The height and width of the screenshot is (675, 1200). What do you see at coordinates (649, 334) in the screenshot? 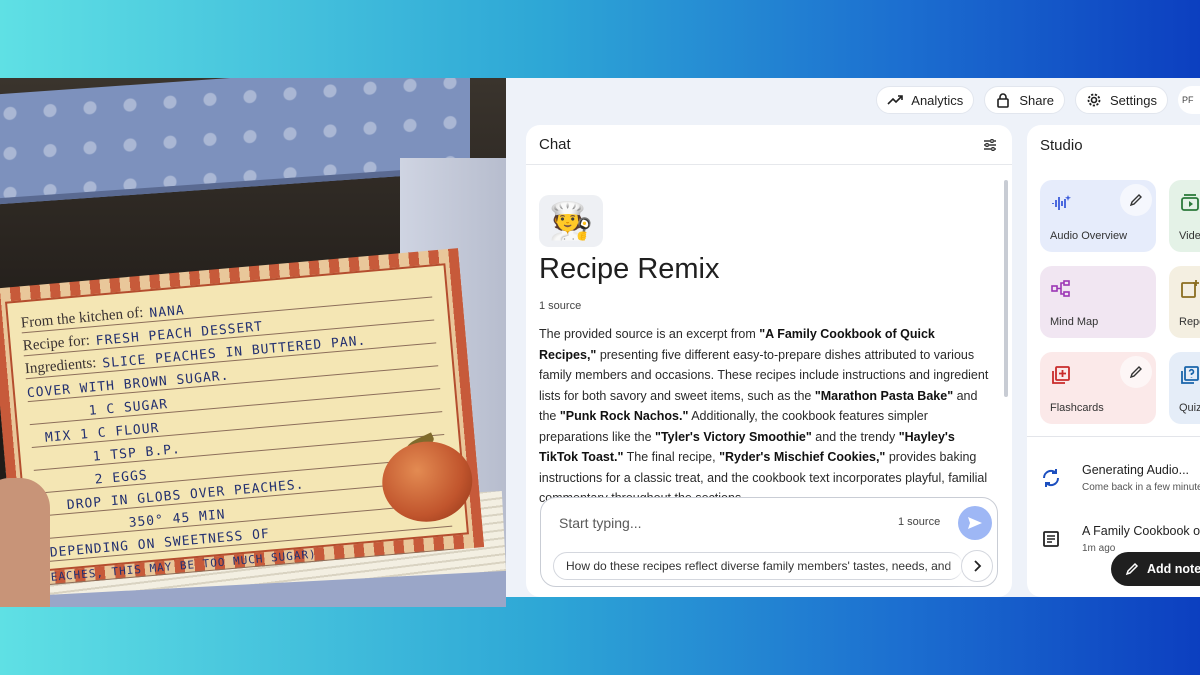
I see `summary-text: The provided source is an excerpt from` at bounding box center [649, 334].